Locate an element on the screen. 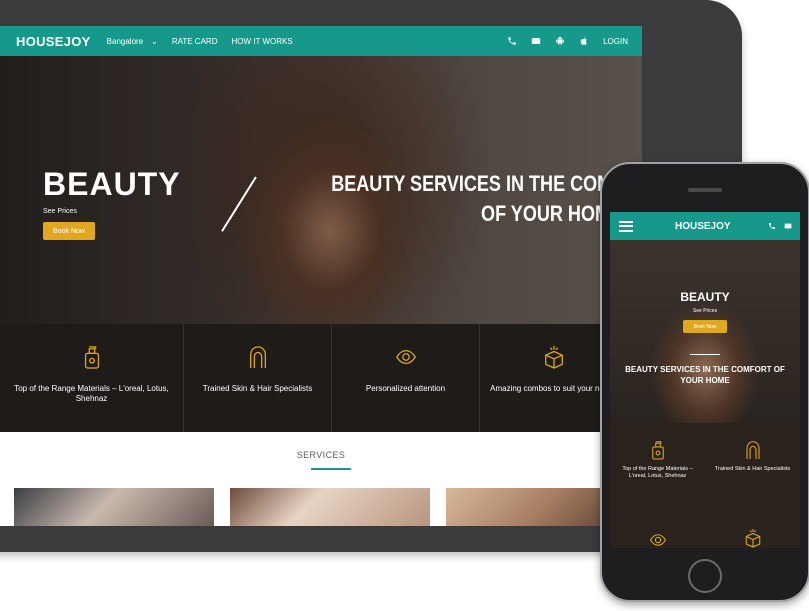  android-icon is located at coordinates (560, 41).